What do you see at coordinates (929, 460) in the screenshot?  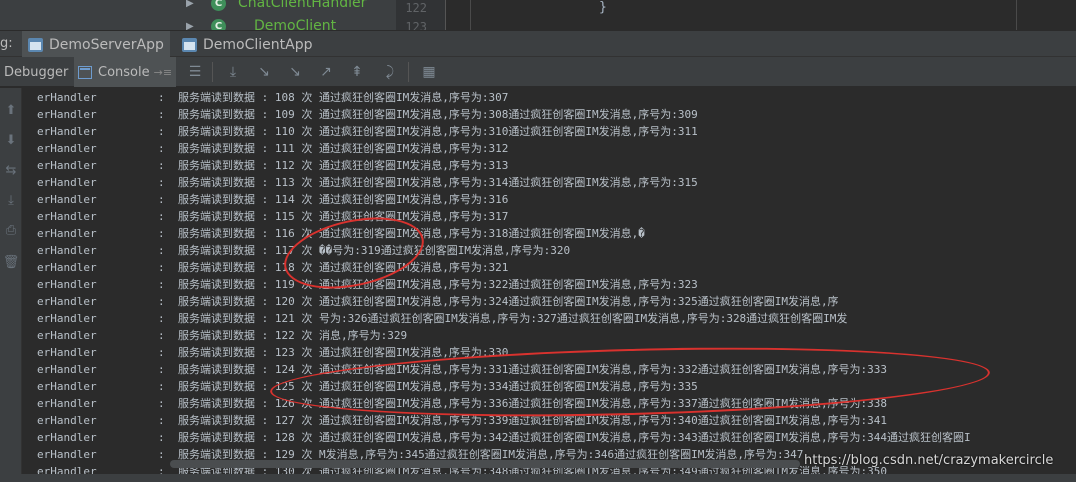 I see `watermark: https://blog.csdn.net/crazymakercircle` at bounding box center [929, 460].